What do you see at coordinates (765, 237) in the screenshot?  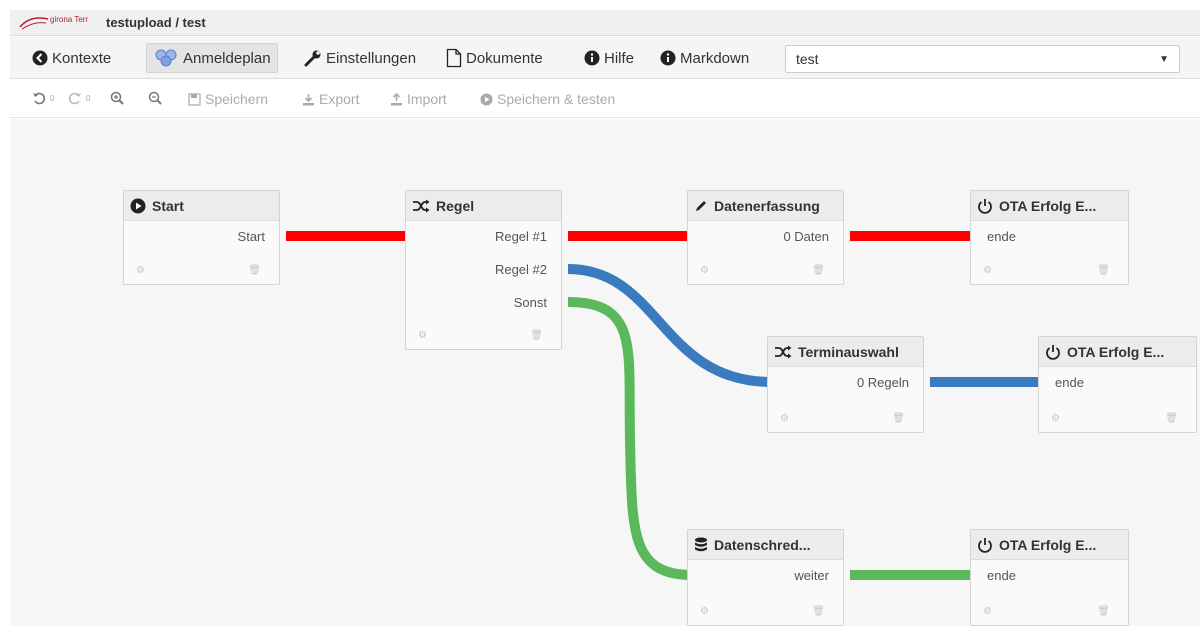 I see `node-datenerfassung: Datenerfassung 0 Daten ⚙ 🗑` at bounding box center [765, 237].